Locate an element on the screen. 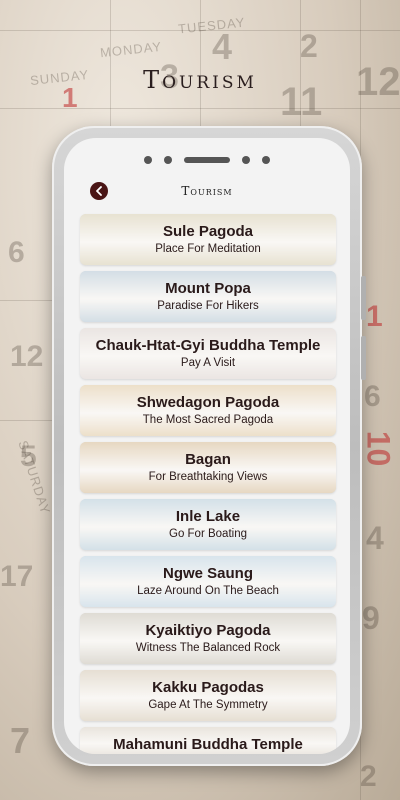 This screenshot has height=800, width=400. bg-day: MONDAY is located at coordinates (131, 49).